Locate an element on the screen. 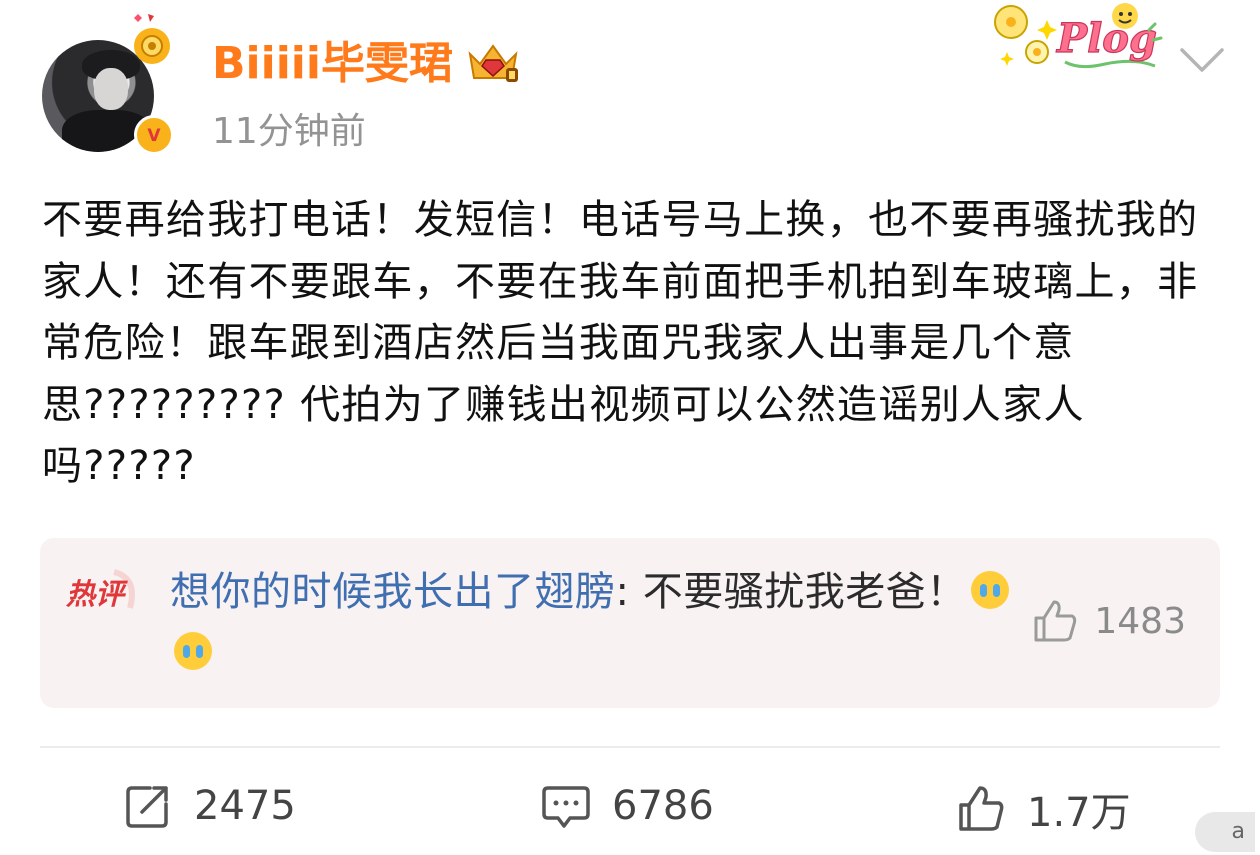  chevron-down-icon is located at coordinates (1202, 60).